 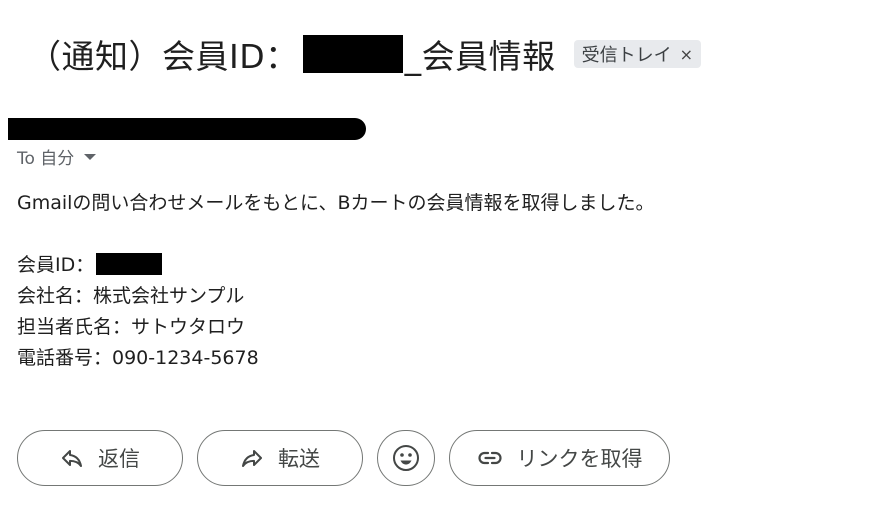 What do you see at coordinates (72, 458) in the screenshot?
I see `reply-icon` at bounding box center [72, 458].